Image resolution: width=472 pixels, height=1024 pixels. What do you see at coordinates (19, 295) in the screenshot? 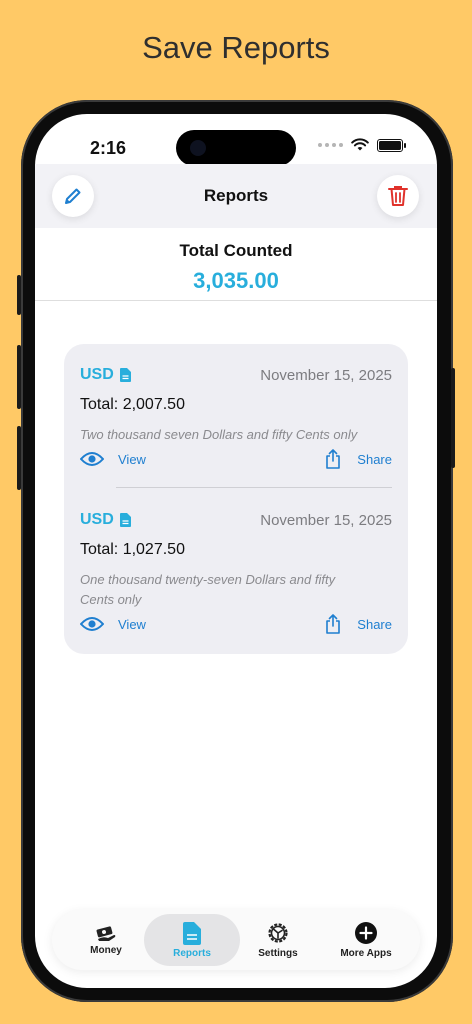
I see `phone-side-button` at bounding box center [19, 295].